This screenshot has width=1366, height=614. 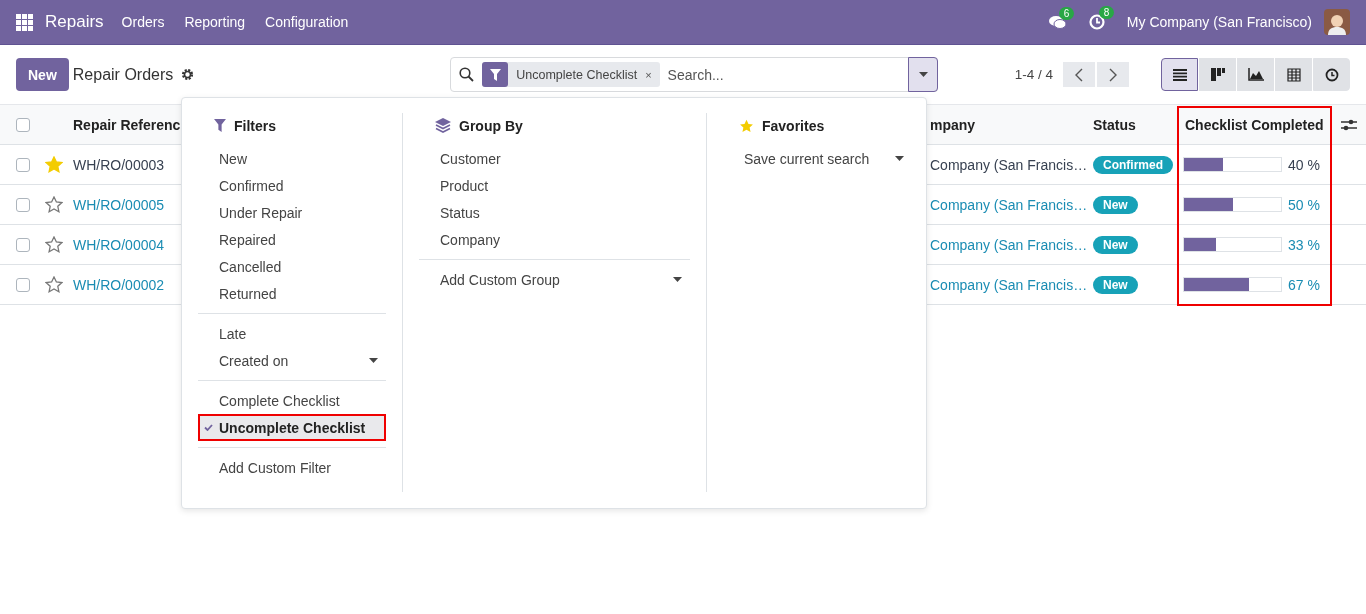 I want to click on check-icon, so click(x=208, y=427).